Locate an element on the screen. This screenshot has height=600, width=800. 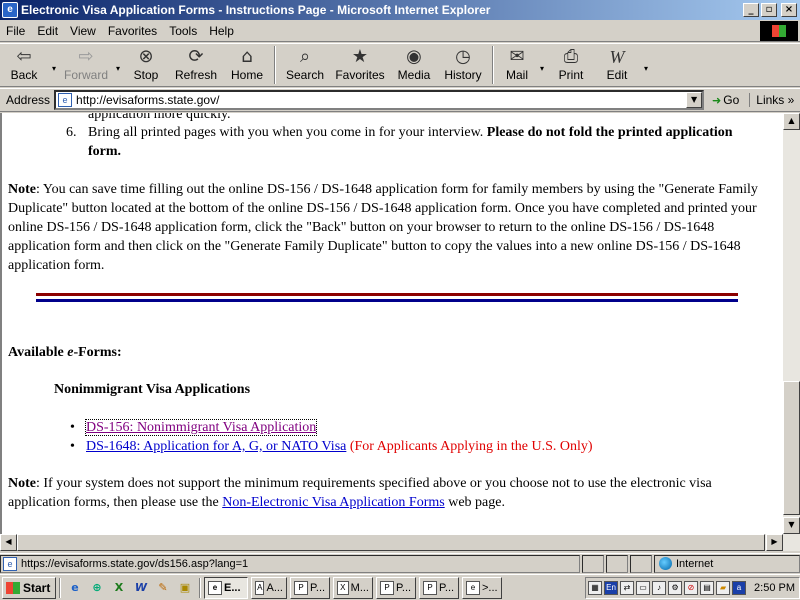
maximize-button: ▫ is located at coordinates (769, 10).